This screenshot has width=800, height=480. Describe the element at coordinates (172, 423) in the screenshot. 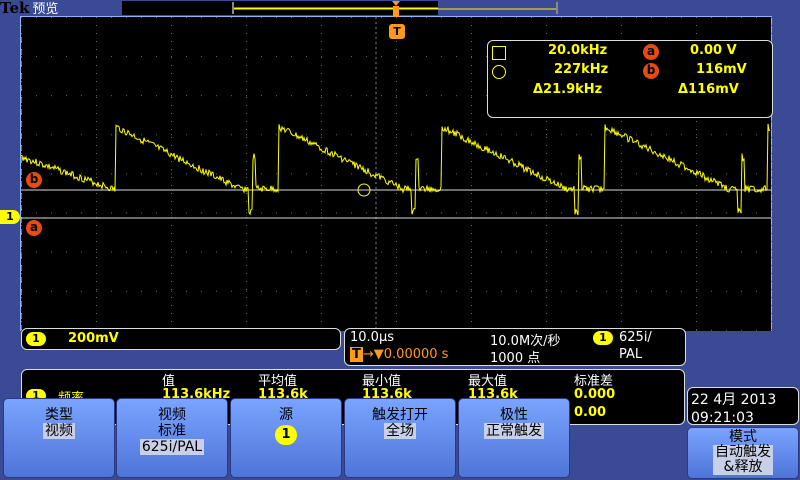

I see `menu-title: 视频 标准` at that location.